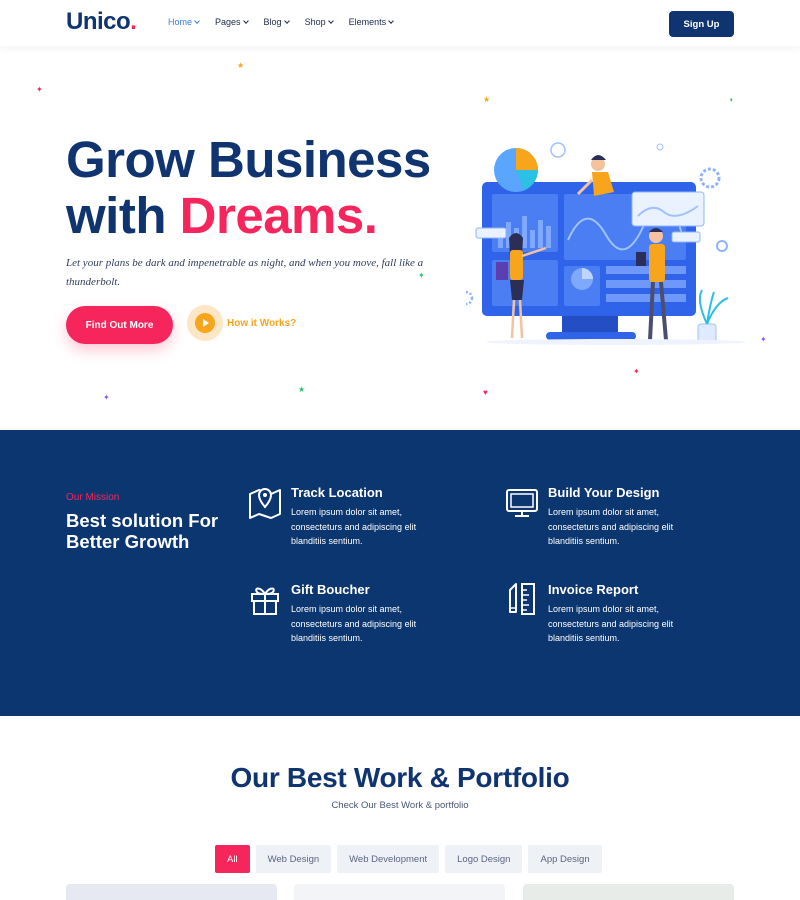 This screenshot has height=900, width=800. What do you see at coordinates (337, 492) in the screenshot?
I see `feature-title: Track Location` at bounding box center [337, 492].